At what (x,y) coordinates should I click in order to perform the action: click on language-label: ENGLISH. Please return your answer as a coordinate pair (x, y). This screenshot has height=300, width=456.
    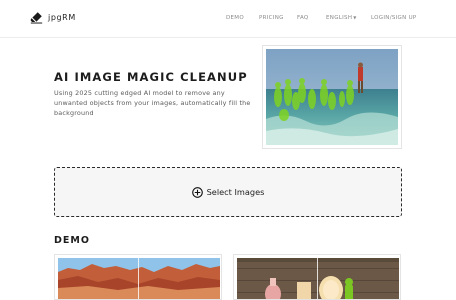
    Looking at the image, I should click on (339, 18).